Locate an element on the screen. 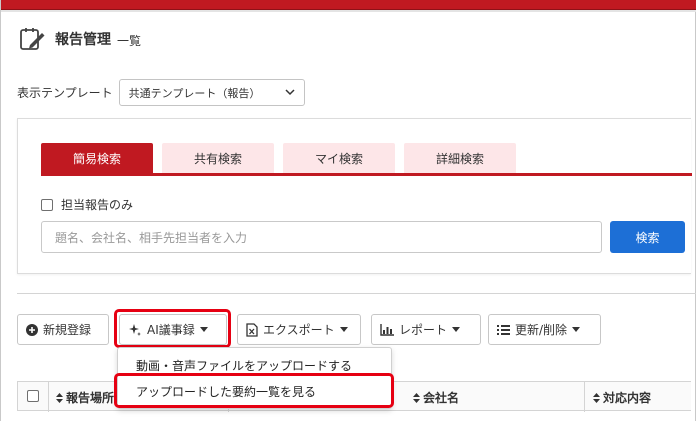  only-mine-label: 担当報告のみ is located at coordinates (97, 205).